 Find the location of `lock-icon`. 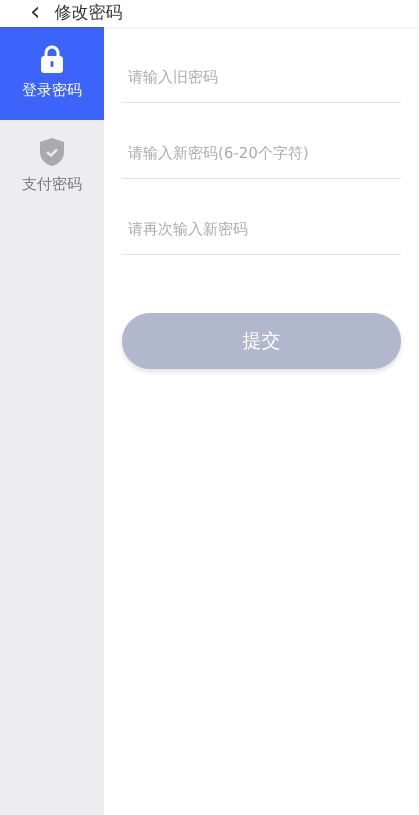

lock-icon is located at coordinates (52, 59).